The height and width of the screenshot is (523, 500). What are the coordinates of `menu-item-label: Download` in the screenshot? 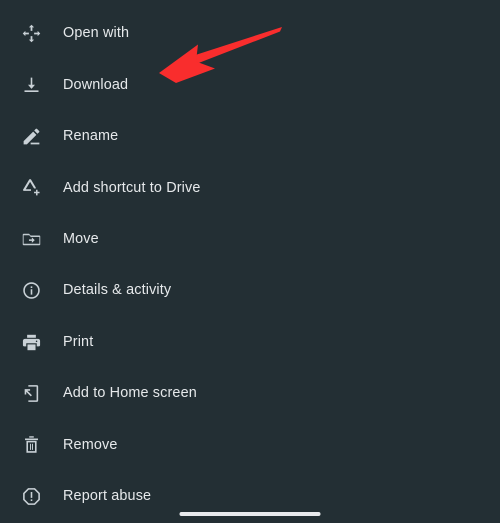 It's located at (96, 84).